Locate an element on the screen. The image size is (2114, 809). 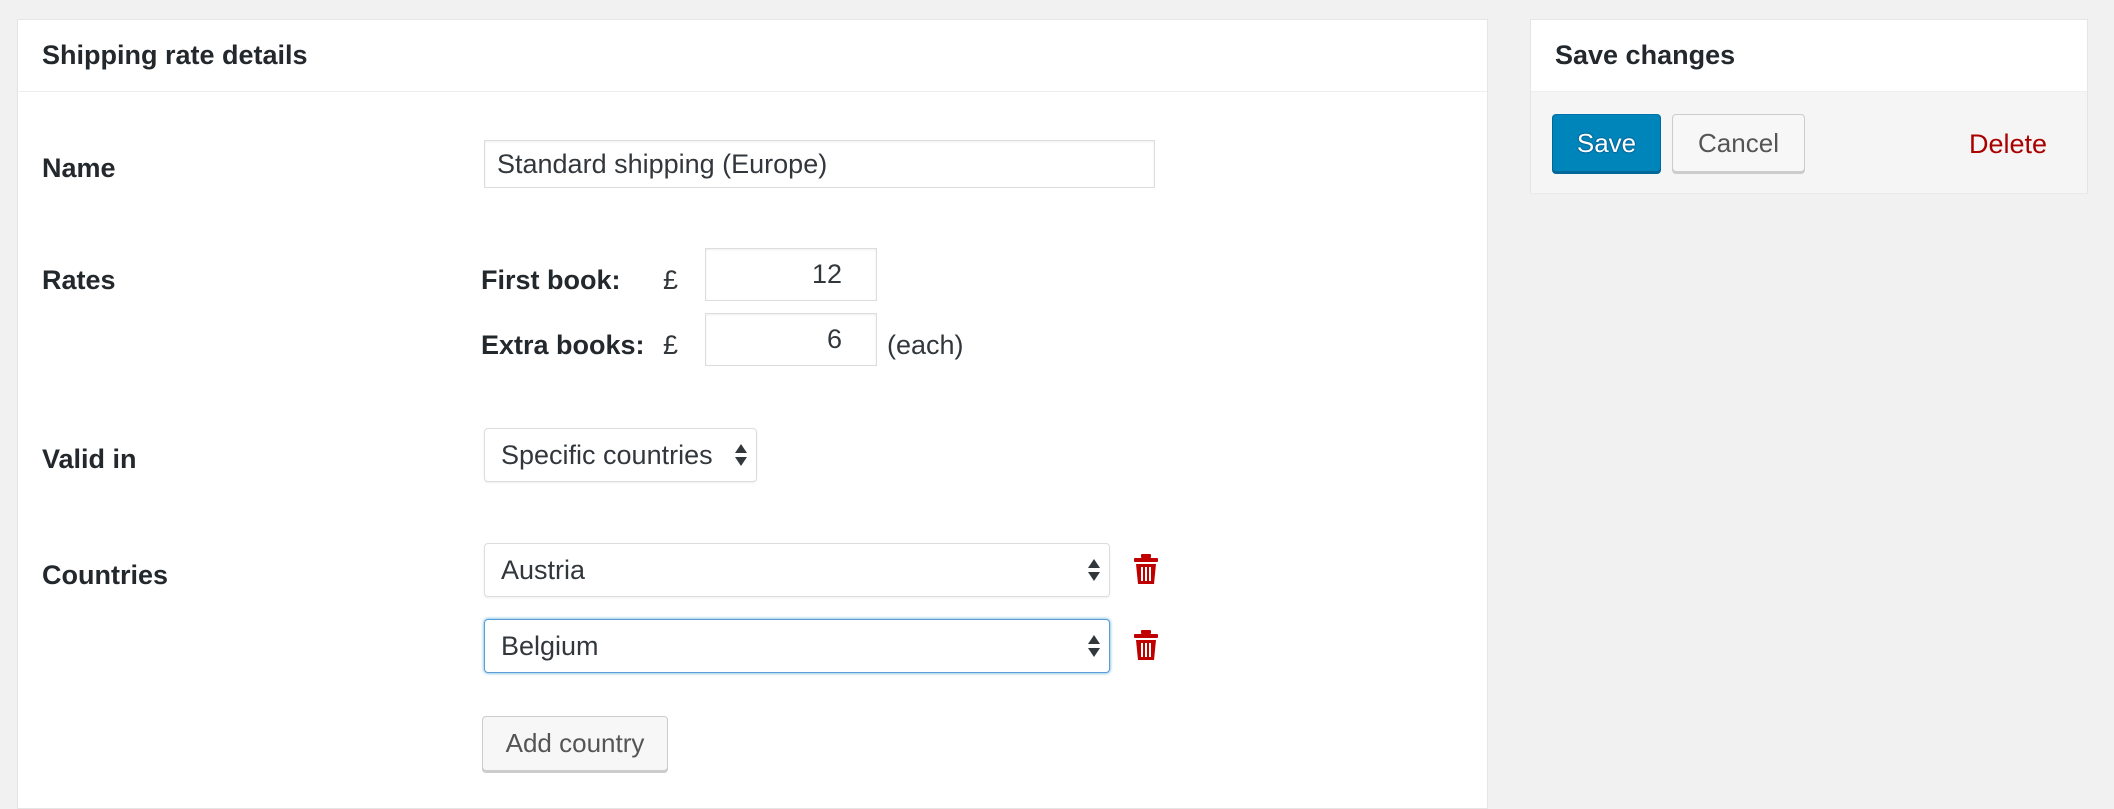
first-book-rate-input is located at coordinates (791, 274).